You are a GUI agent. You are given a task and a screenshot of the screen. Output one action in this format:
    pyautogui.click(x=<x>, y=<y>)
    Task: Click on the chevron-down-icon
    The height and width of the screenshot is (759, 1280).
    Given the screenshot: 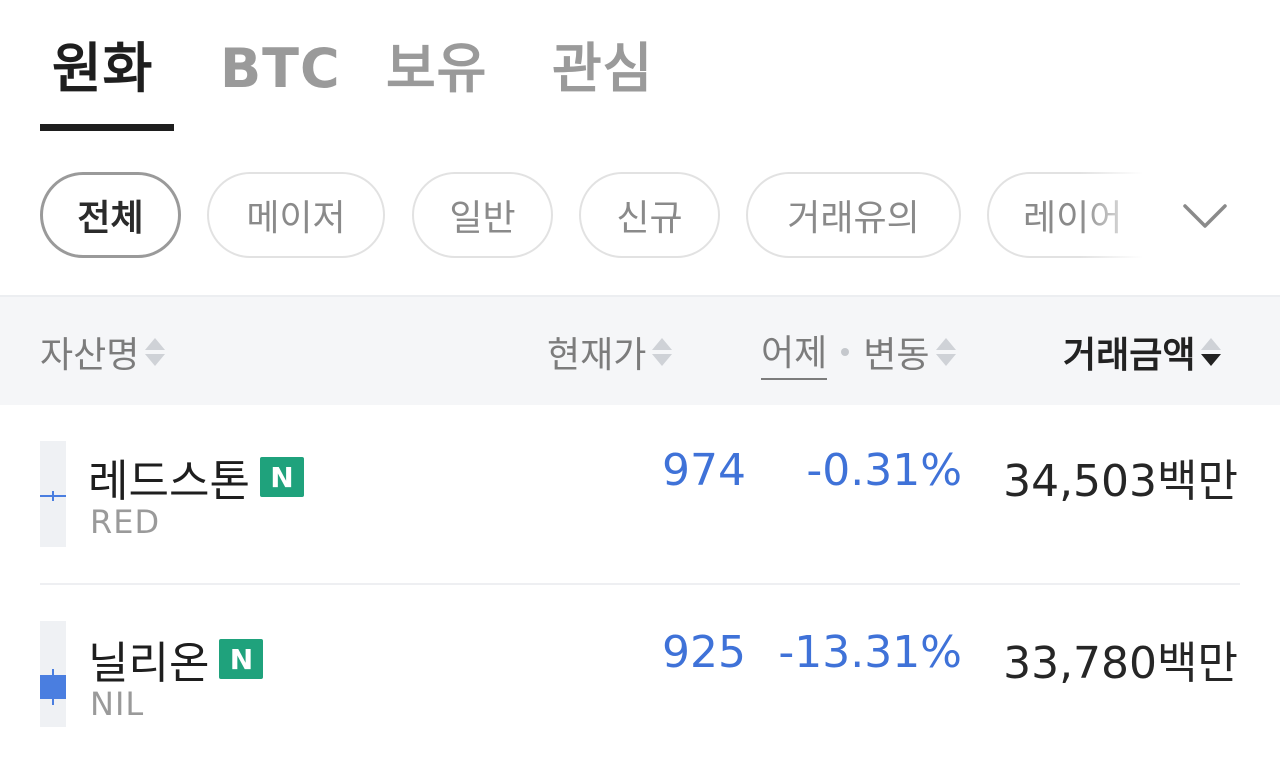 What is the action you would take?
    pyautogui.click(x=1205, y=216)
    